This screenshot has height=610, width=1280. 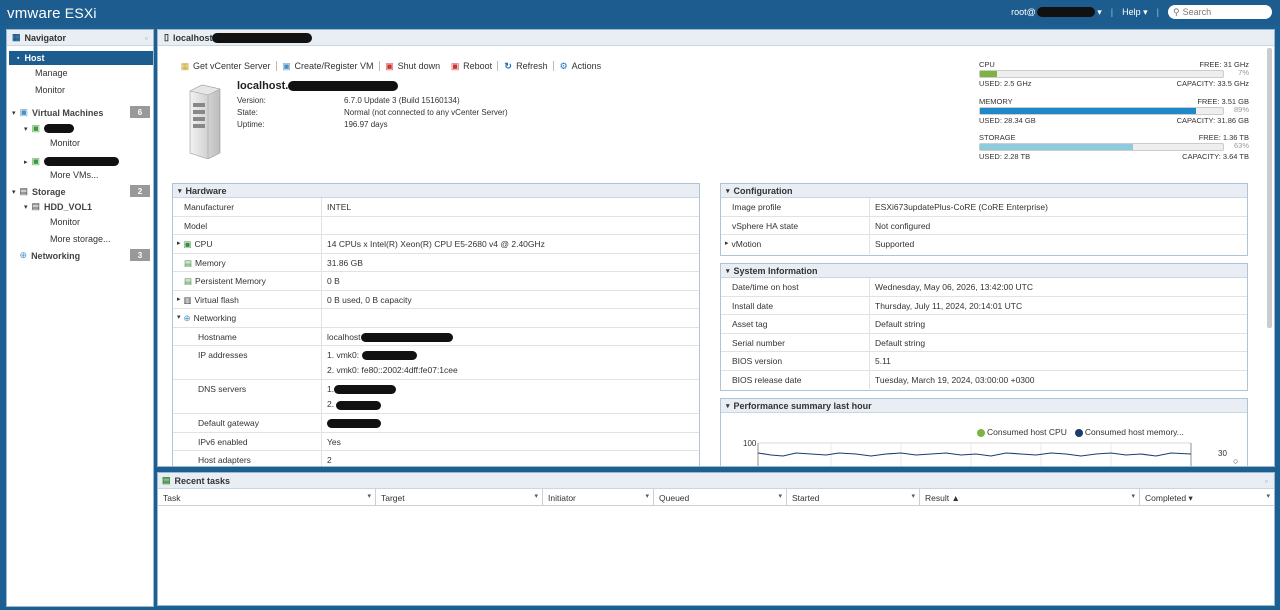 I want to click on y-axis-right-max: 30, so click(x=1222, y=453).